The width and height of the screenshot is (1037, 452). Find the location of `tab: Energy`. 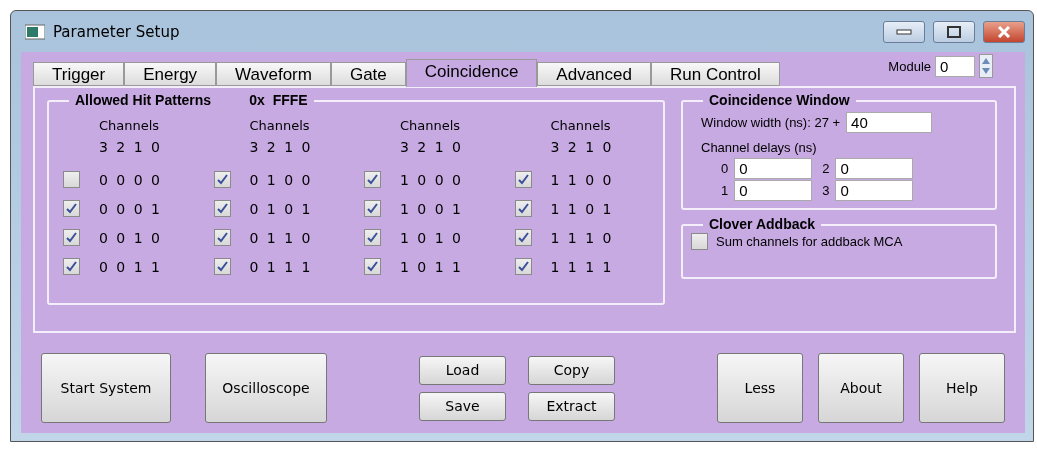

tab: Energy is located at coordinates (170, 74).